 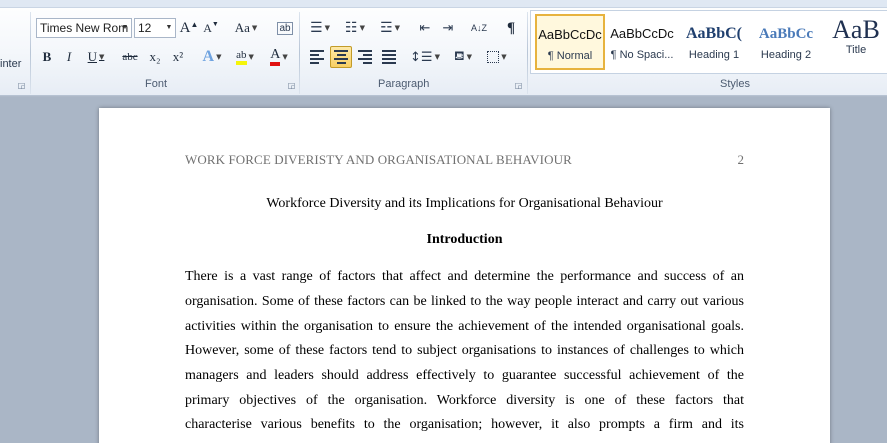 I want to click on align-right-button, so click(x=365, y=57).